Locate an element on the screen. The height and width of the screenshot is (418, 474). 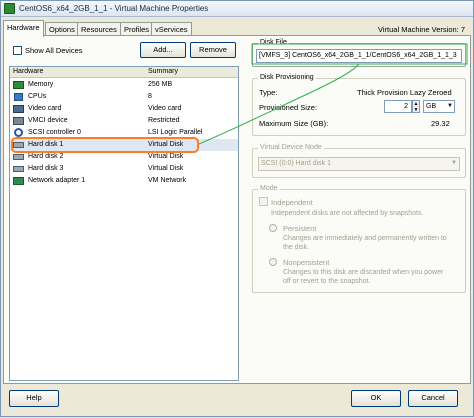
network-adapter-icon is located at coordinates (18, 181).